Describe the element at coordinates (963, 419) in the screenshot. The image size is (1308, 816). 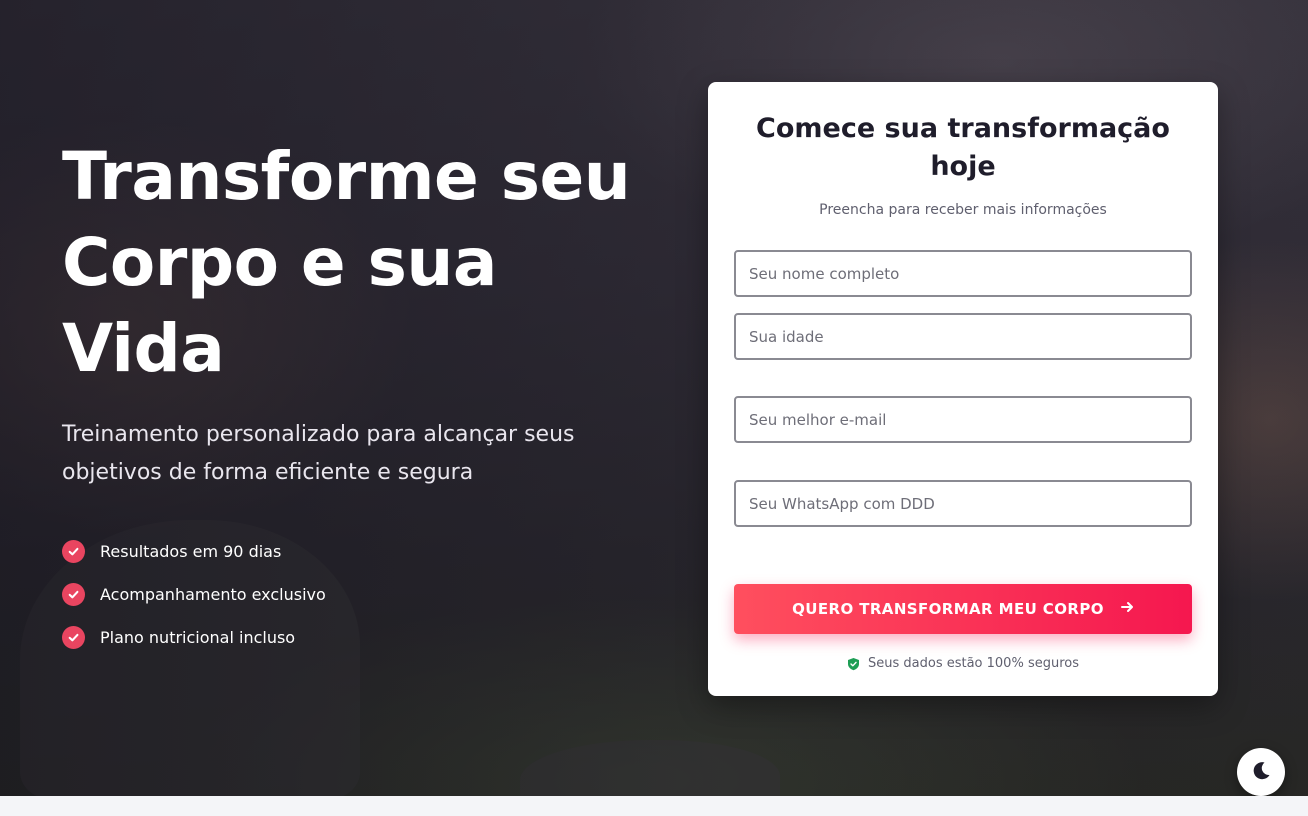
I see `email-input` at that location.